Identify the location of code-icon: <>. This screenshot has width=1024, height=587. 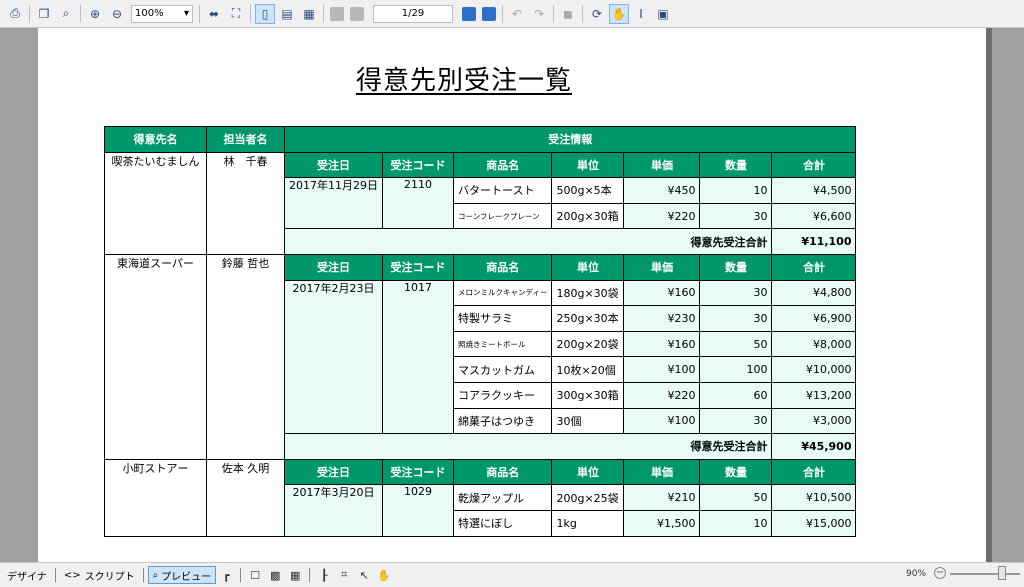
(72, 575).